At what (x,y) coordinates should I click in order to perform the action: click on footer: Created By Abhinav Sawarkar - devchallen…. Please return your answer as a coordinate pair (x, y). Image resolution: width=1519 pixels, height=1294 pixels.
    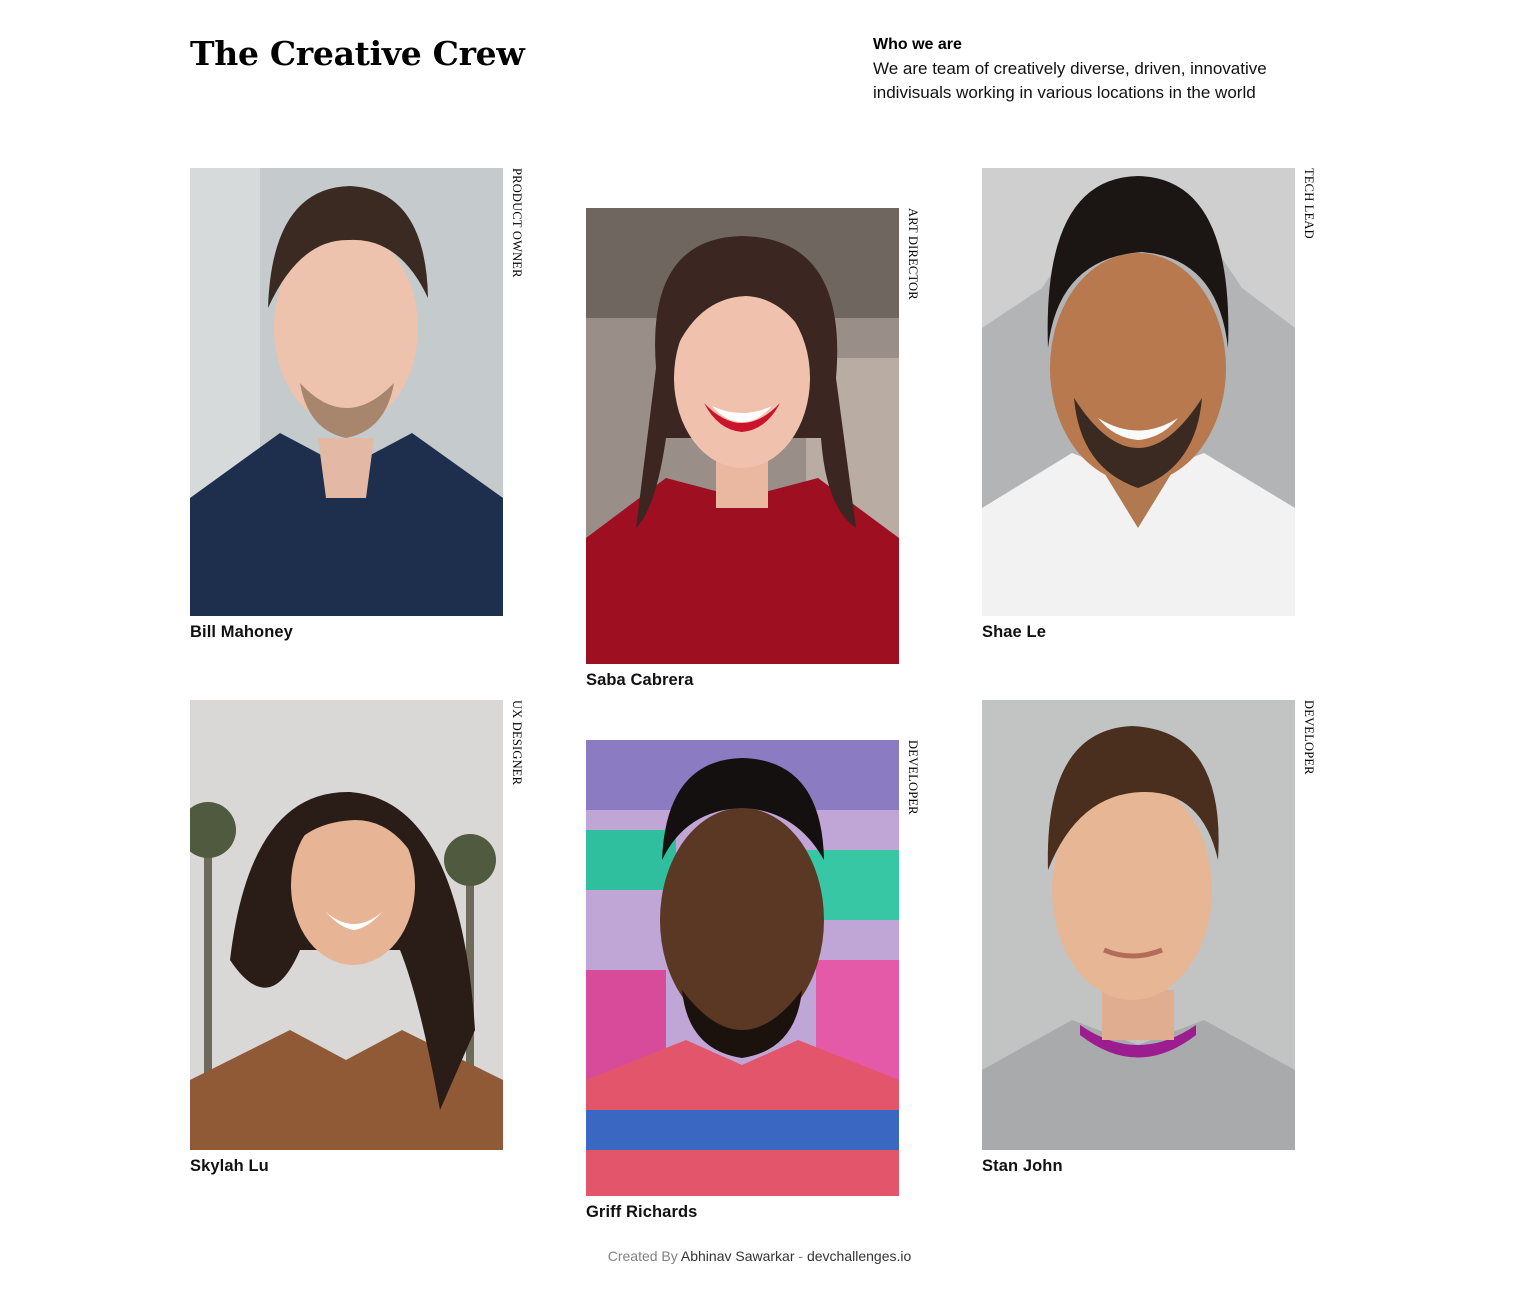
    Looking at the image, I should click on (759, 1256).